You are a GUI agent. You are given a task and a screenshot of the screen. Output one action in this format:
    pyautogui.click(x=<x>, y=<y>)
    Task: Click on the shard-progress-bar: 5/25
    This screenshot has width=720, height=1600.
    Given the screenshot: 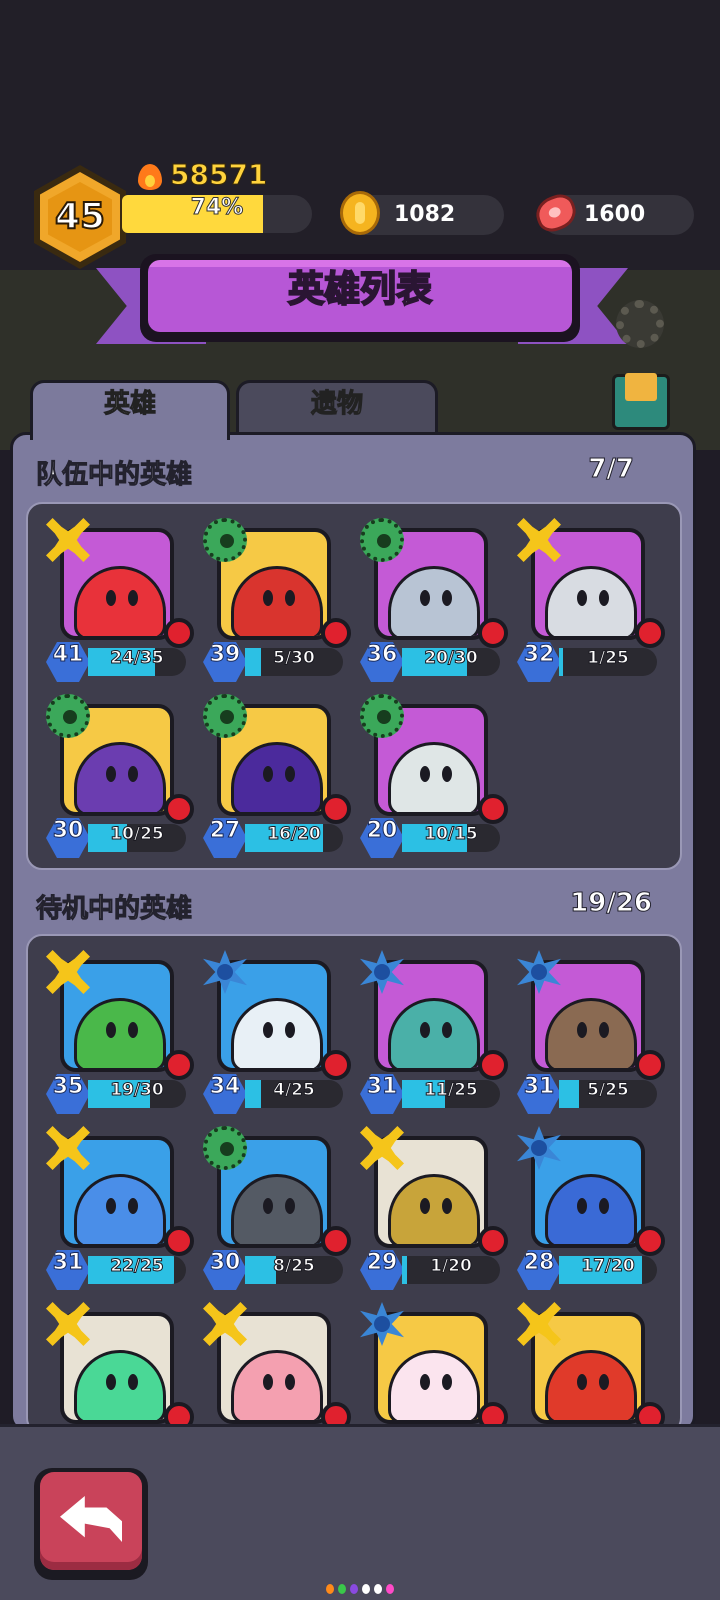 What is the action you would take?
    pyautogui.click(x=608, y=1094)
    